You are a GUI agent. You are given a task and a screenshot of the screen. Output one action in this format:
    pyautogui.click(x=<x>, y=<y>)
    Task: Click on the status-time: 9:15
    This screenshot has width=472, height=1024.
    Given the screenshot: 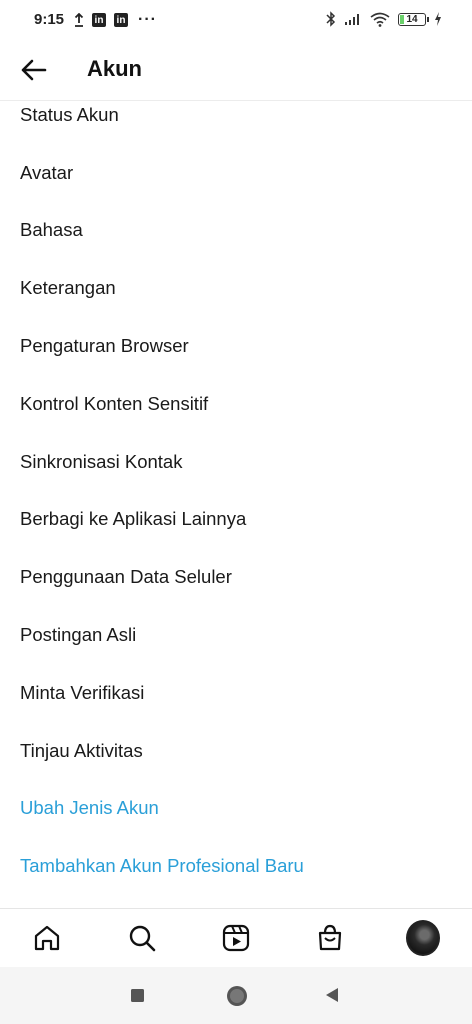 What is the action you would take?
    pyautogui.click(x=49, y=19)
    